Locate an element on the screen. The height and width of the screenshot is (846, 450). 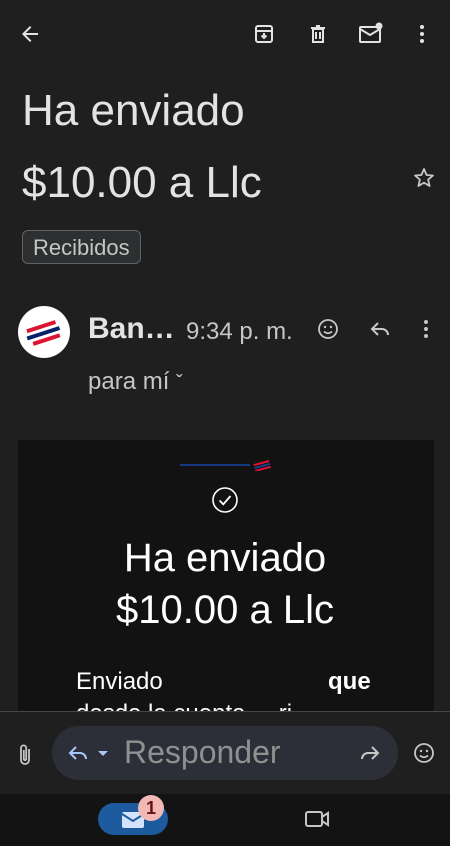
check-circle-icon is located at coordinates (225, 500).